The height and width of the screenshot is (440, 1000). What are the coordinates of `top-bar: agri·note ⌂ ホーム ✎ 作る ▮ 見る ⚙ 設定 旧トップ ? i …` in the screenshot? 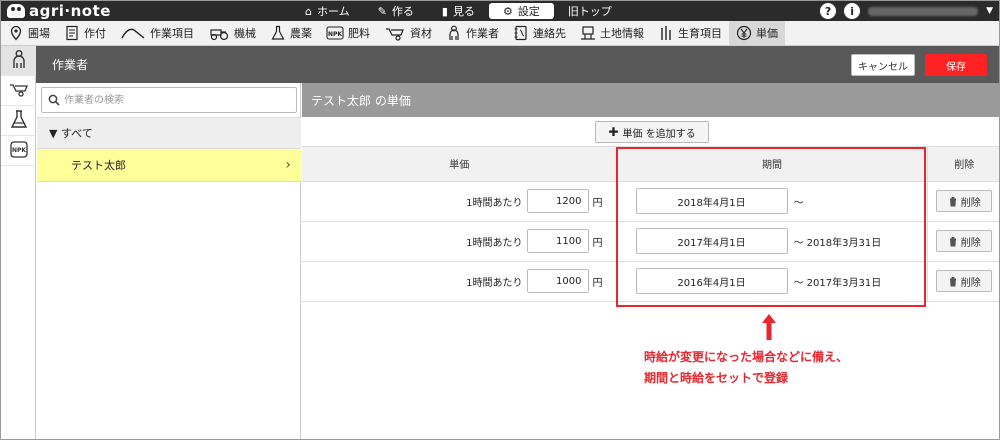 It's located at (500, 11).